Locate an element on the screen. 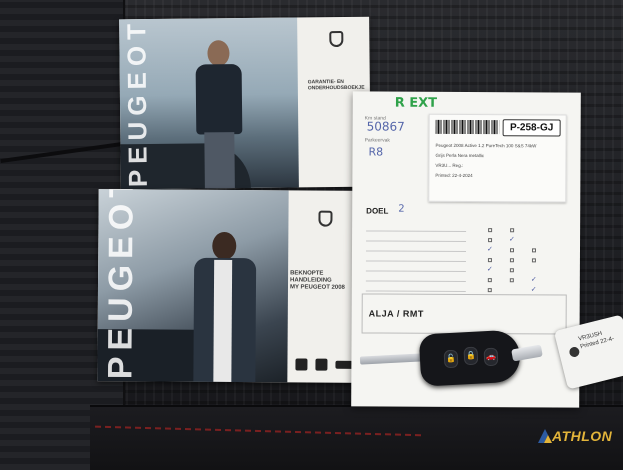  lock-glyph: 🔒 is located at coordinates (471, 355).